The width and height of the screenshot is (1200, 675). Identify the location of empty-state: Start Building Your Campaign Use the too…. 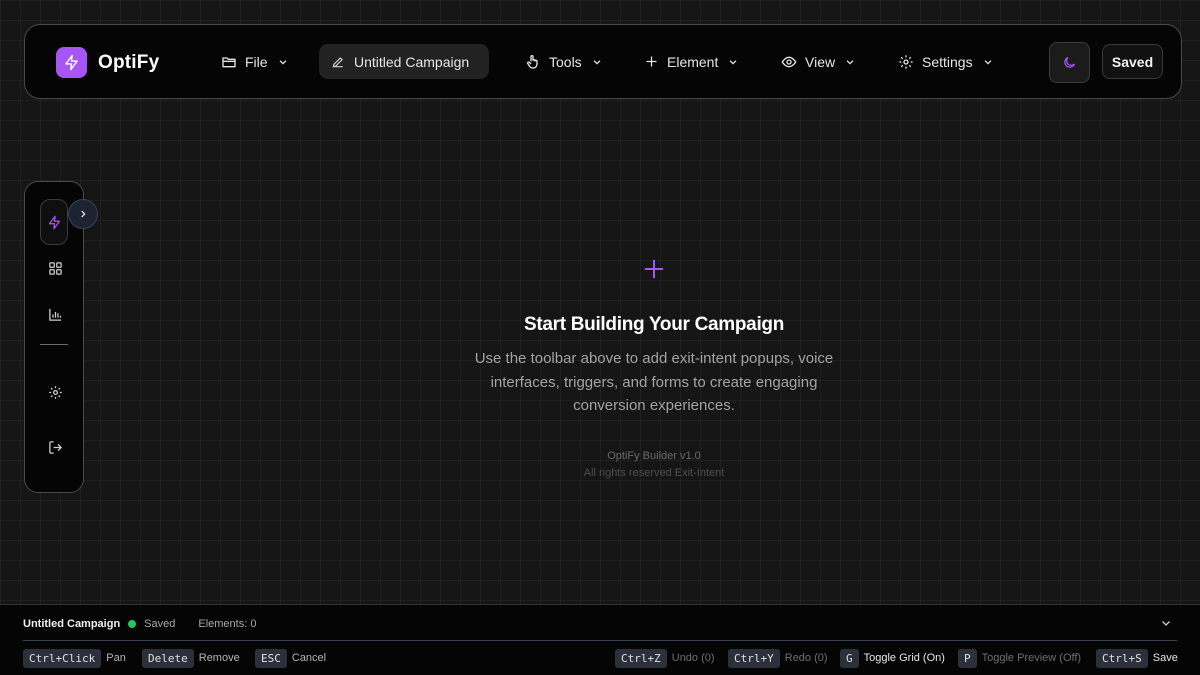
(654, 368).